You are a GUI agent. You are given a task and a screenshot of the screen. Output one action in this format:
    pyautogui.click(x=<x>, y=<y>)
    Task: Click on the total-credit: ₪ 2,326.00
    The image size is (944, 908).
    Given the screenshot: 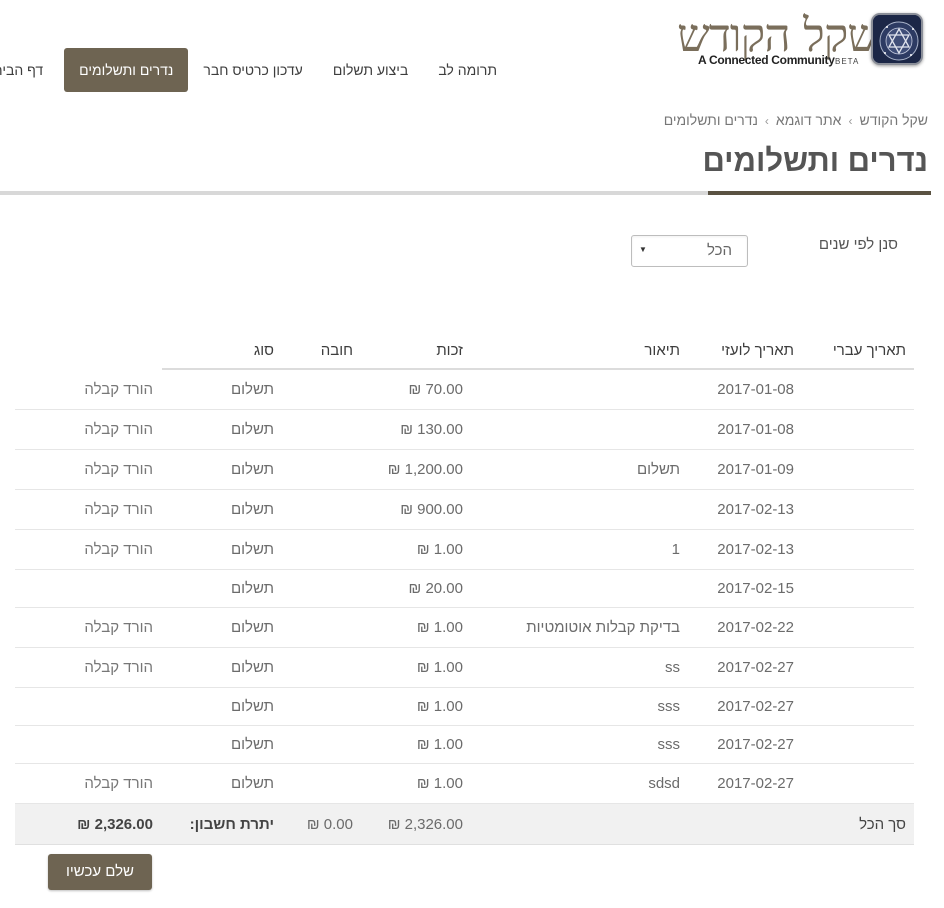 What is the action you would take?
    pyautogui.click(x=425, y=824)
    